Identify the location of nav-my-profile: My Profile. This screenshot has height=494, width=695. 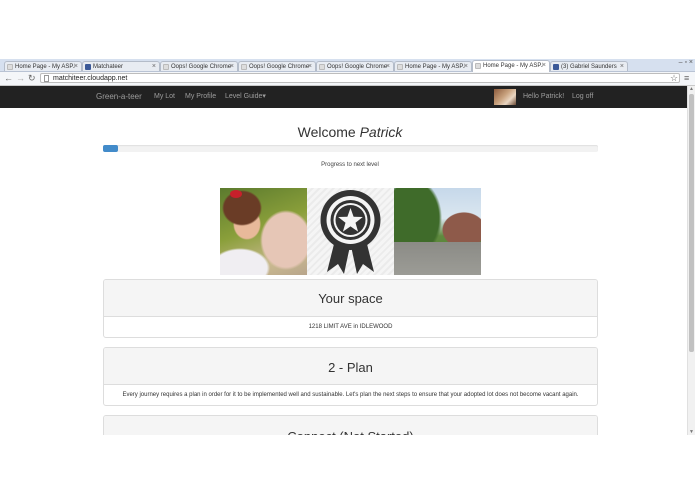
(200, 97).